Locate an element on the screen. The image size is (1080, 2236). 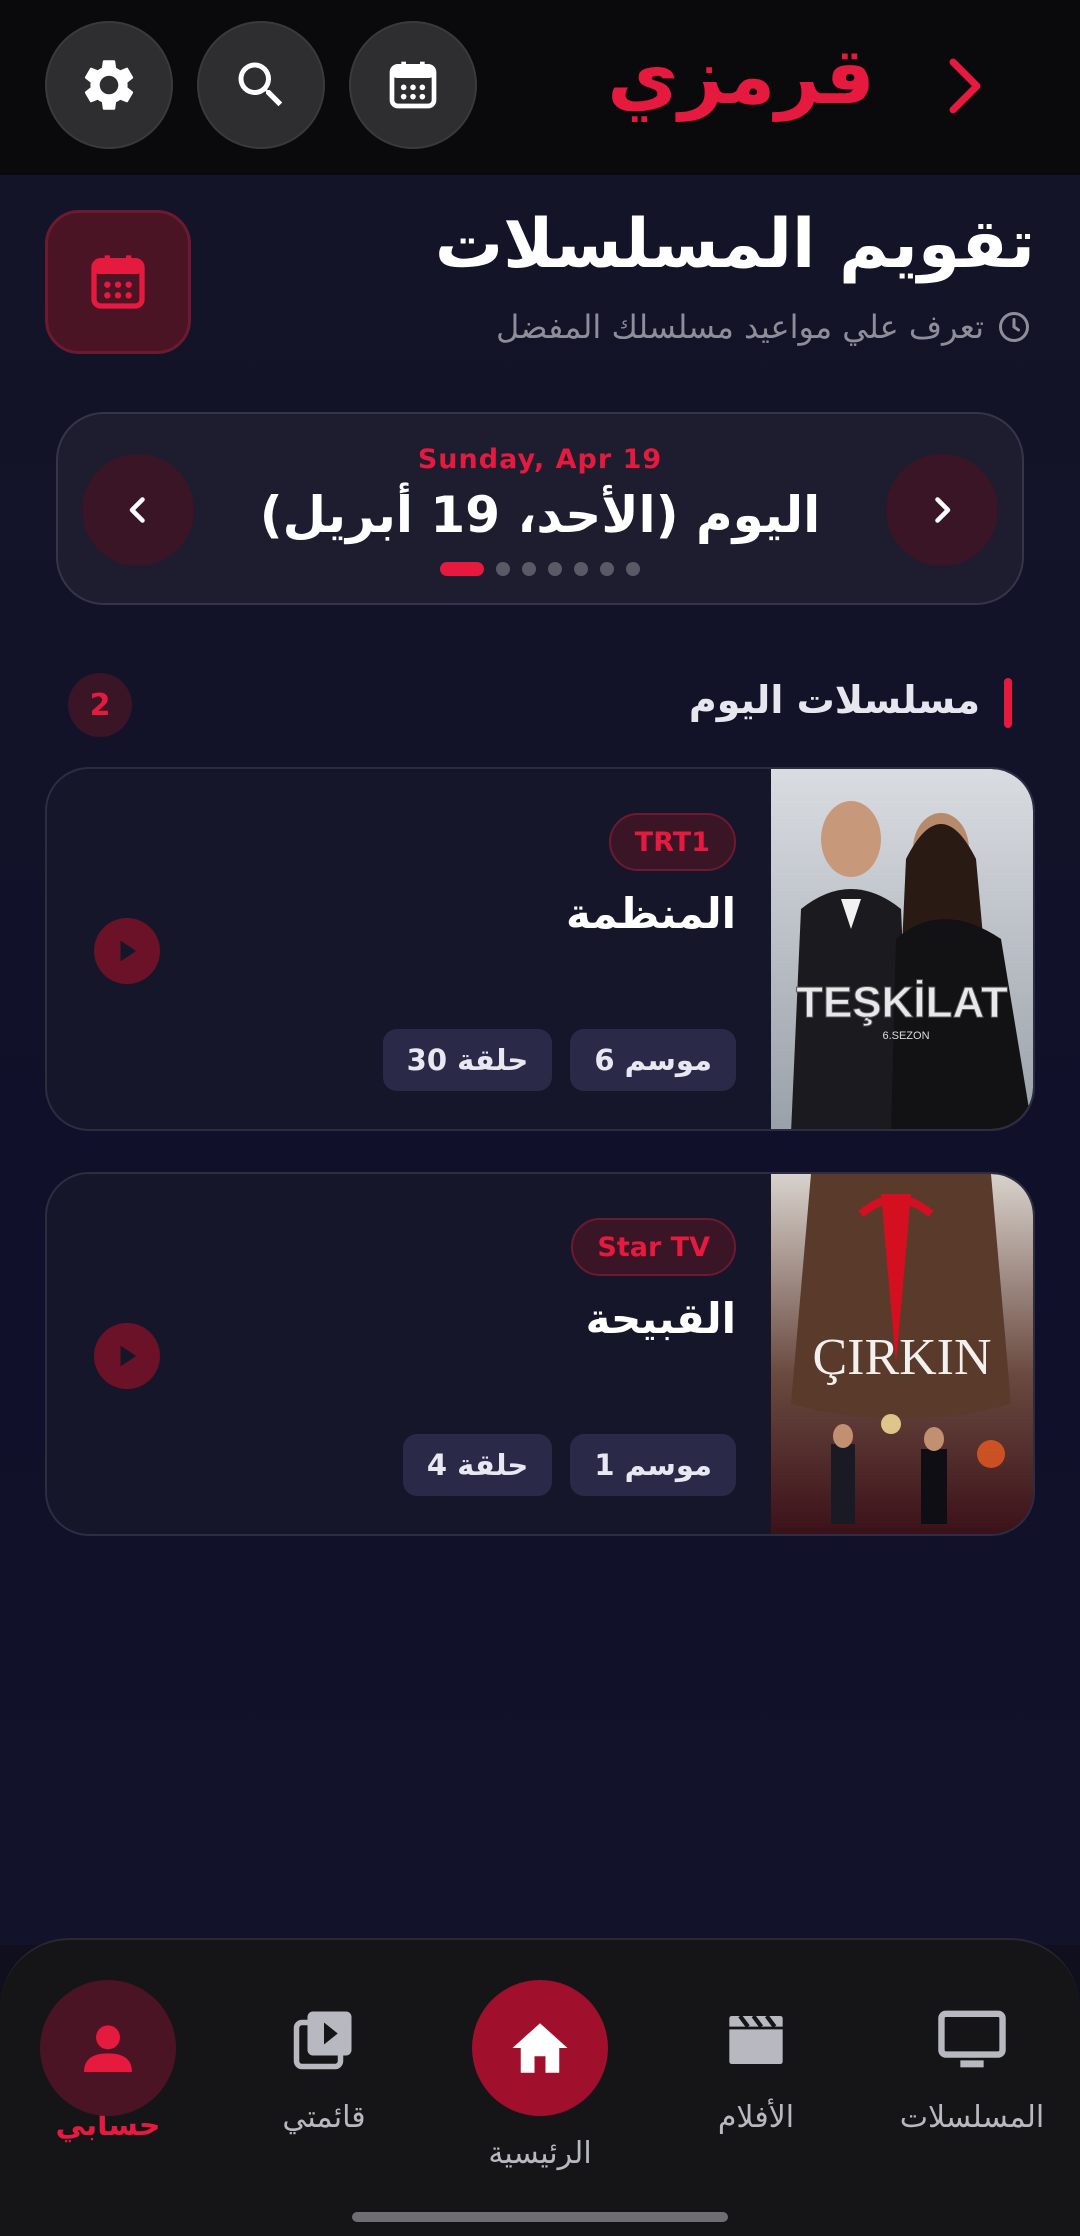
nav-label: الرئيسية is located at coordinates (540, 2153).